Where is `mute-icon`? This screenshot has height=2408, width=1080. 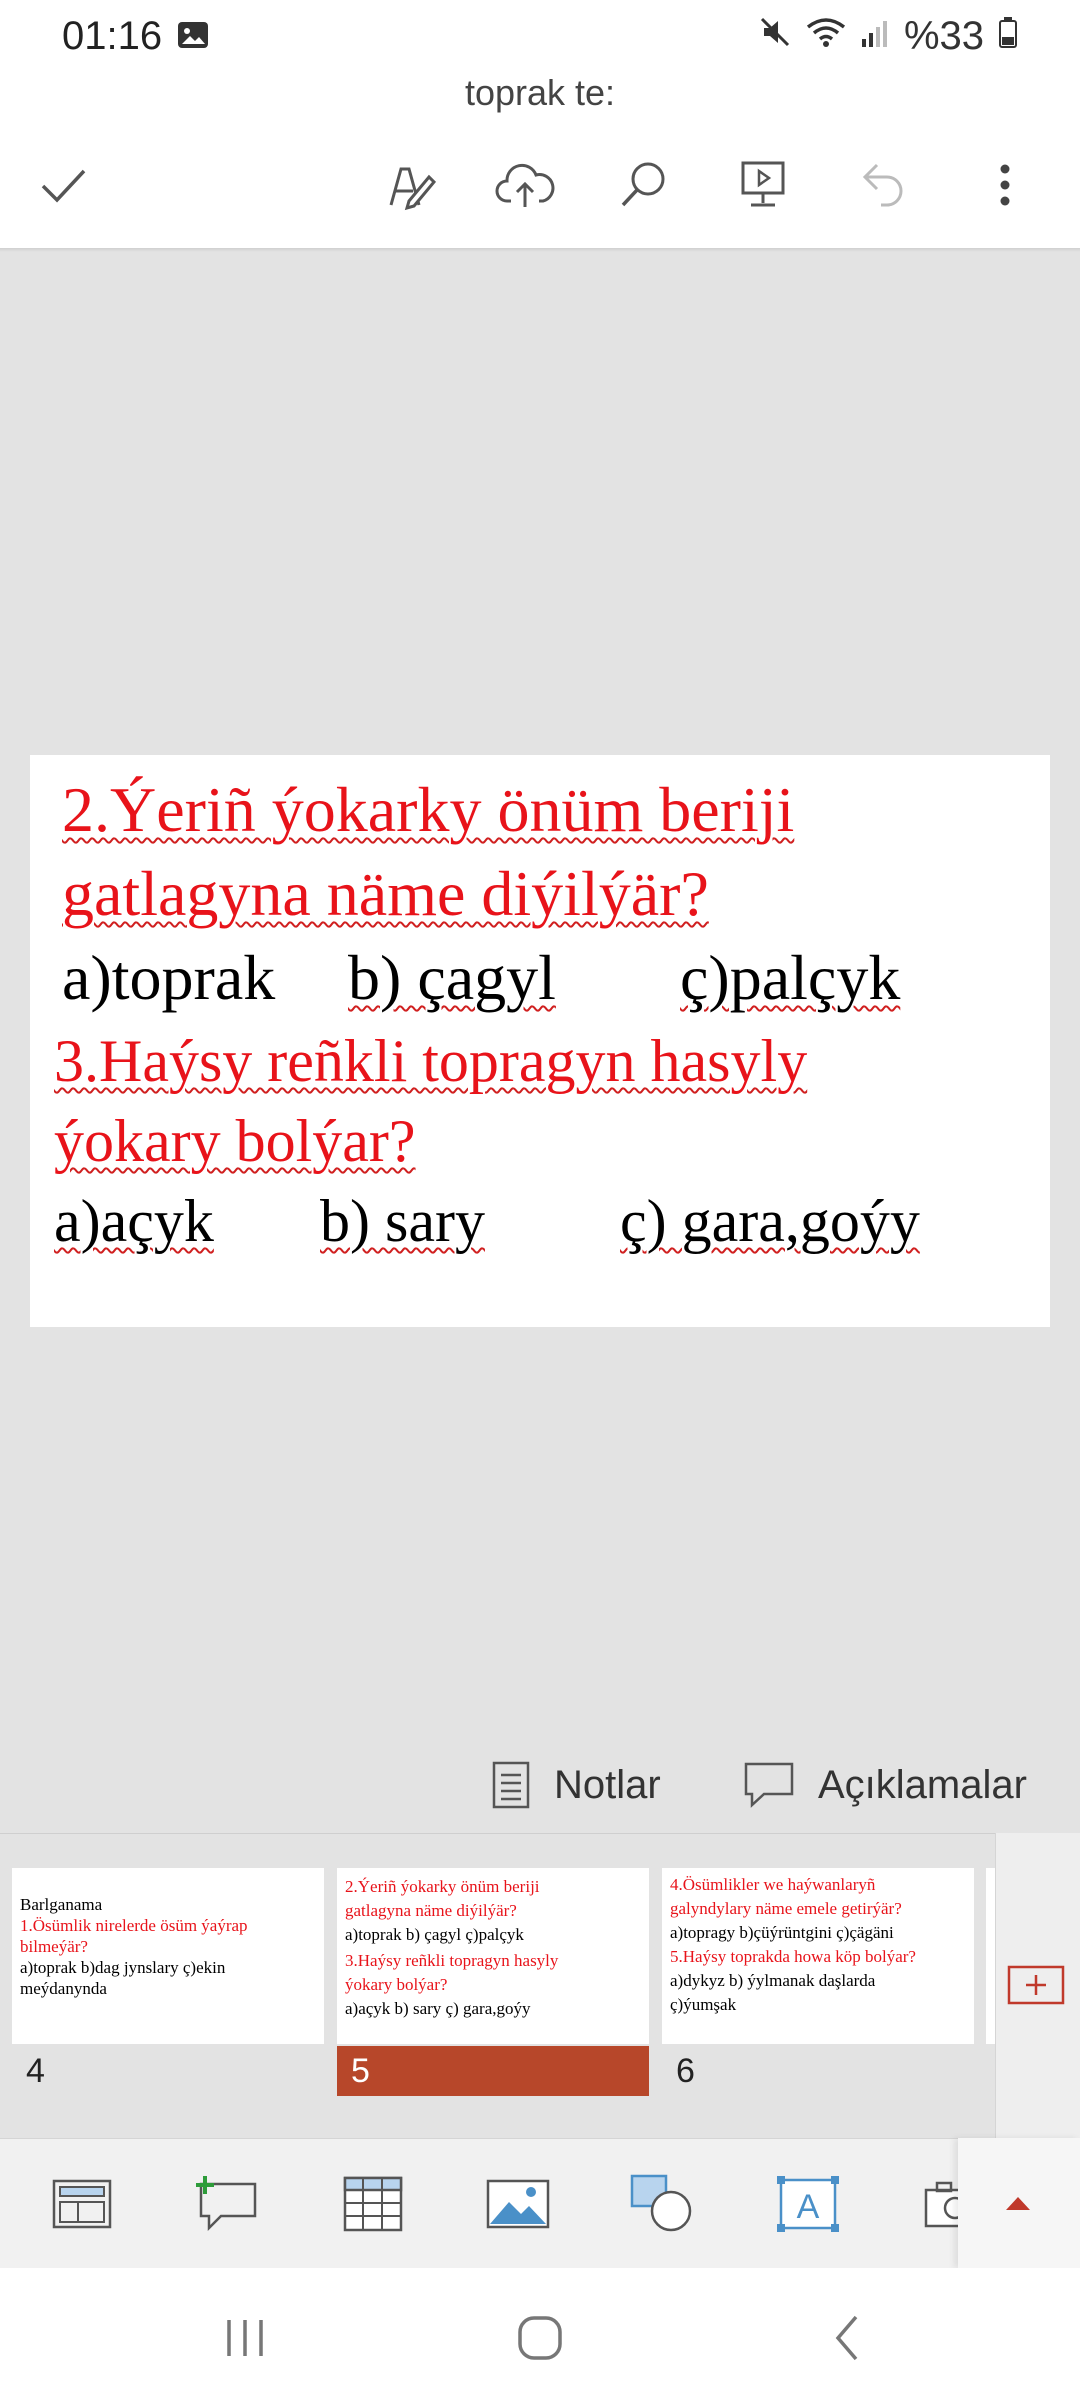 mute-icon is located at coordinates (775, 36).